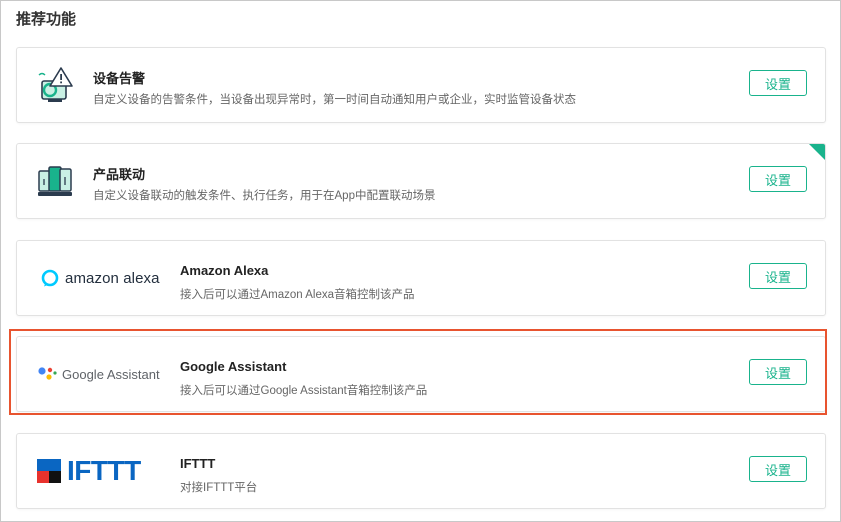  Describe the element at coordinates (264, 196) in the screenshot. I see `feature-desc: 自定义设备联动的触发条件、执行任务，用于在App中配置联动场景` at that location.